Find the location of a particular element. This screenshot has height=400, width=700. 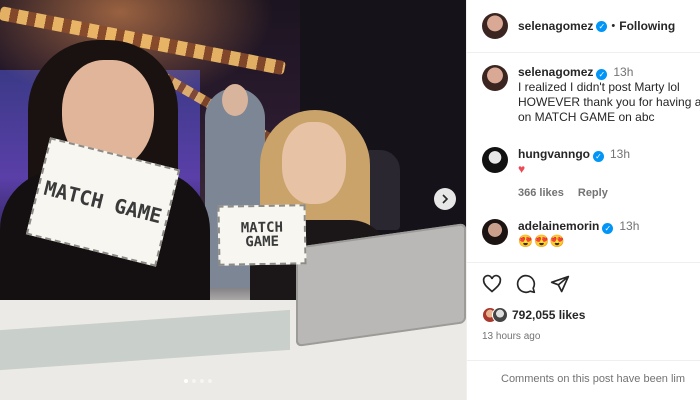

caption-line: on MATCH GAME on abc is located at coordinates (586, 117).